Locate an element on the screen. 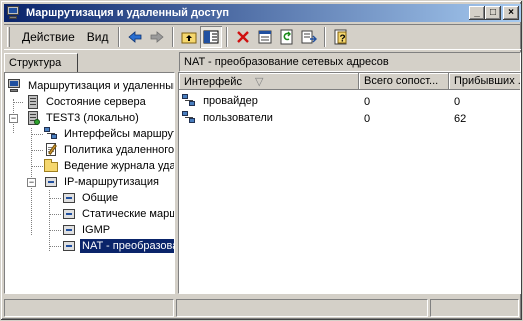 This screenshot has height=321, width=523. column-header-label: Интерфейс is located at coordinates (213, 82).